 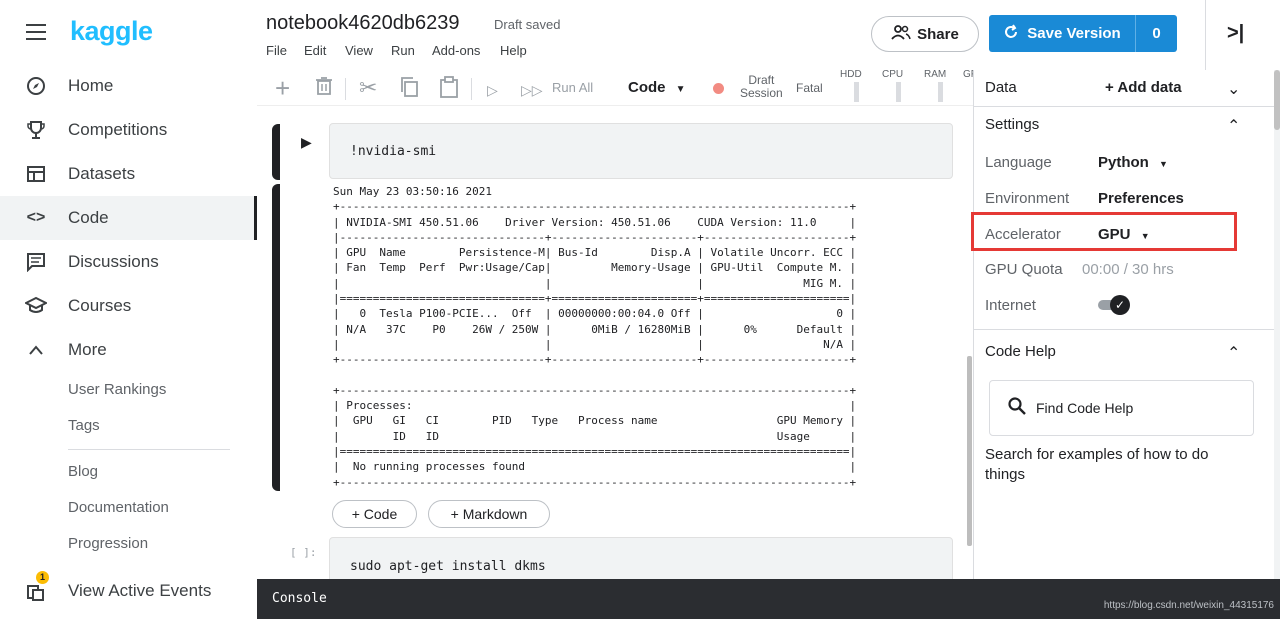 I want to click on code-help-description: Search for examples of how to do things, so click(x=1097, y=464).